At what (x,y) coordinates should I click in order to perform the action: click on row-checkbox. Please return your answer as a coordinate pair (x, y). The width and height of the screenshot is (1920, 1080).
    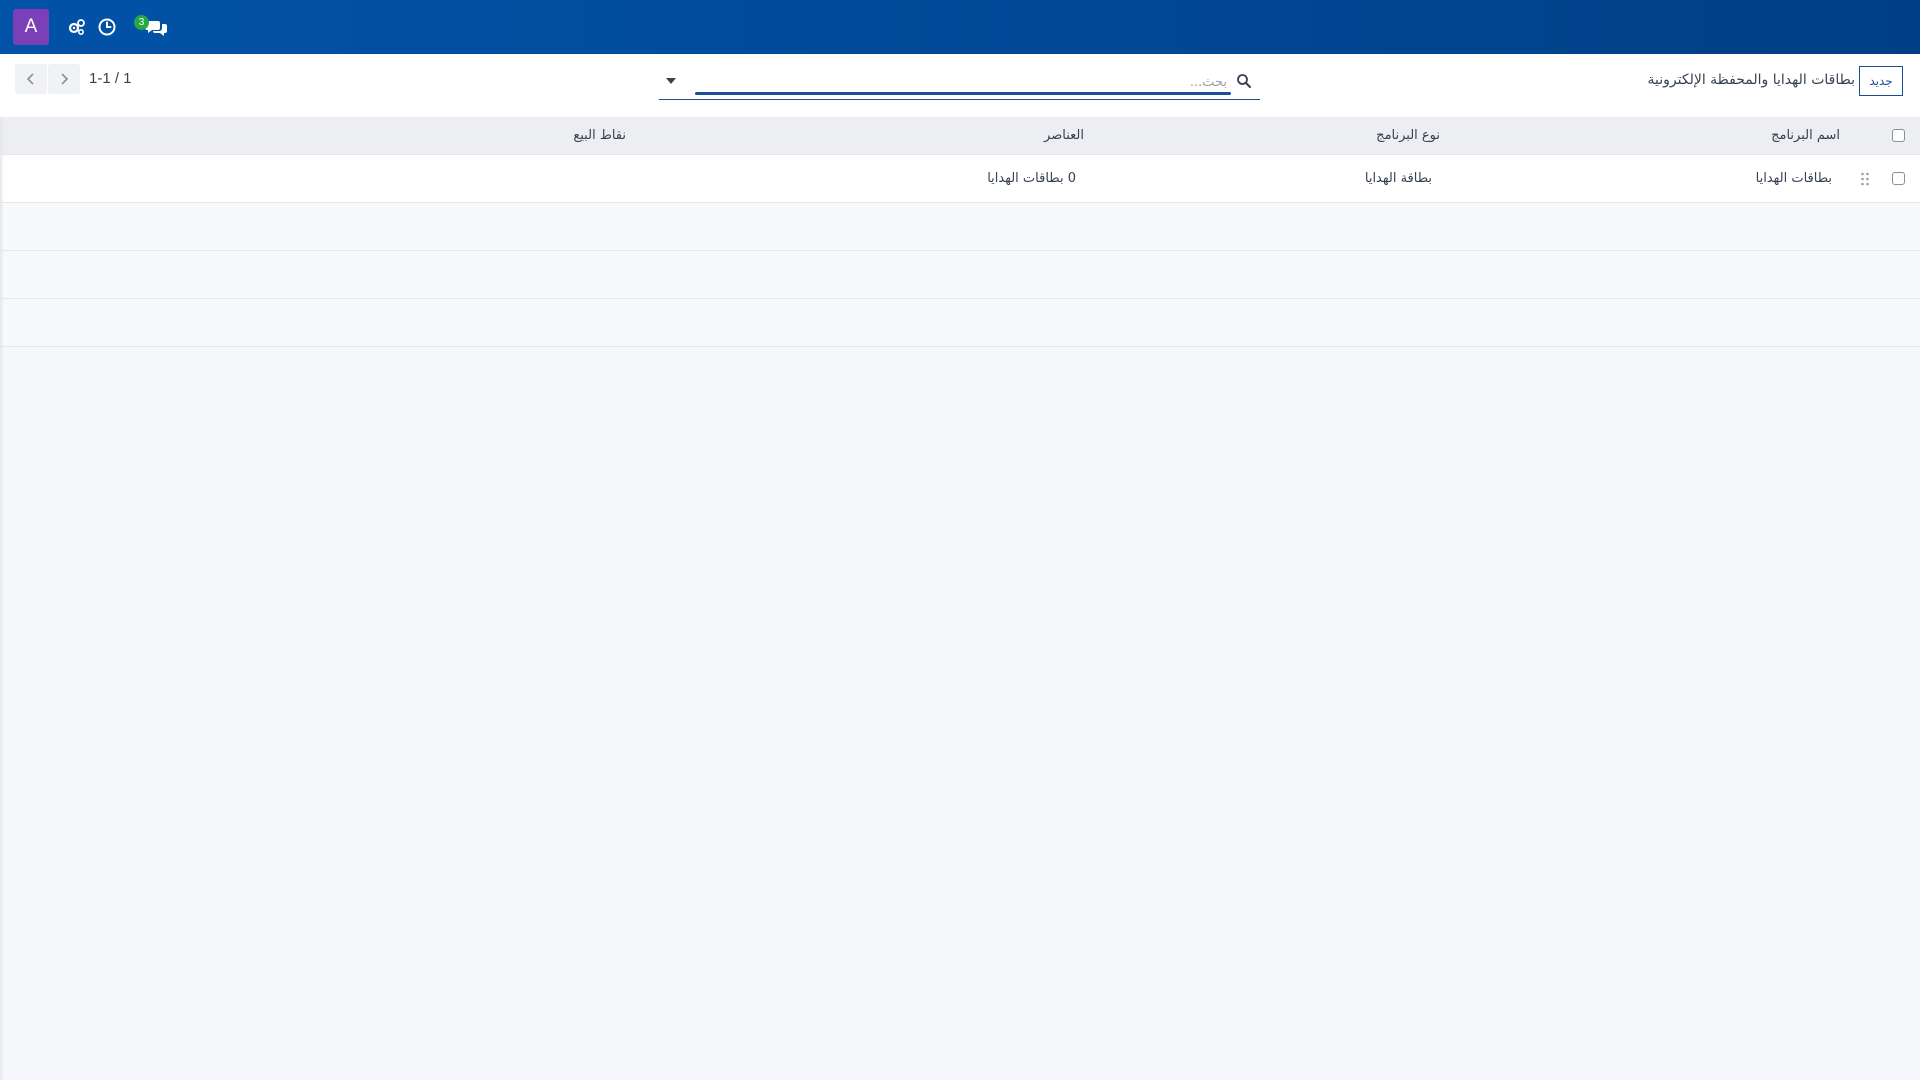
    Looking at the image, I should click on (1898, 178).